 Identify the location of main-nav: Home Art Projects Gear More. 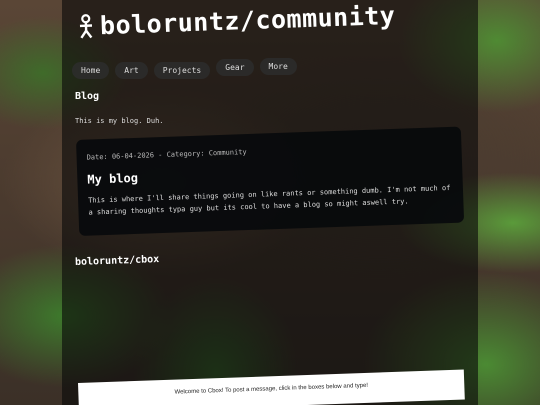
(187, 68).